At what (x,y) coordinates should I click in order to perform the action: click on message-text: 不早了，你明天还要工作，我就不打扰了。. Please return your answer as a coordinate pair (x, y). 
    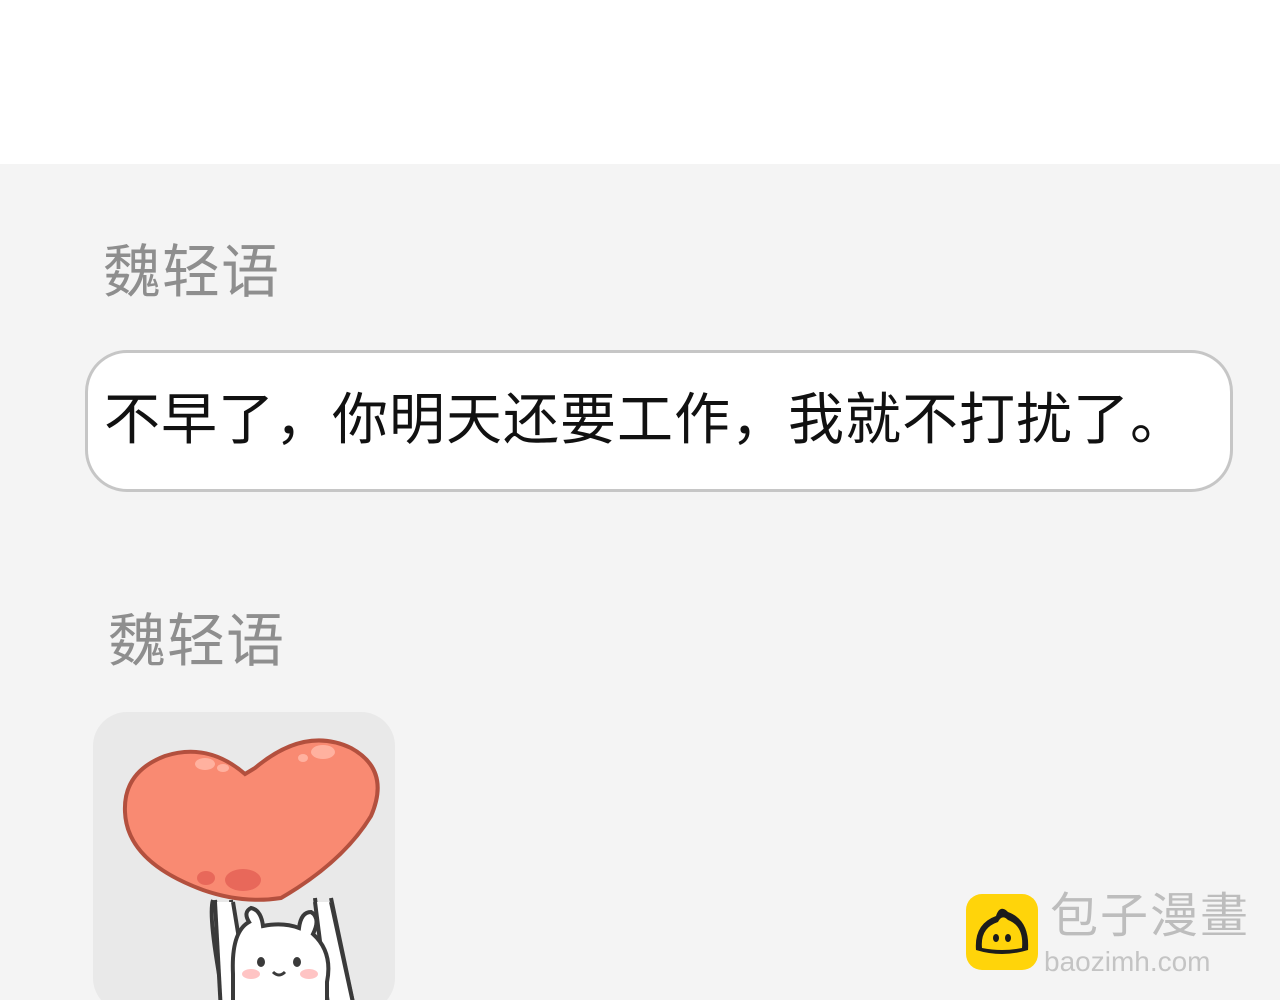
    Looking at the image, I should click on (645, 420).